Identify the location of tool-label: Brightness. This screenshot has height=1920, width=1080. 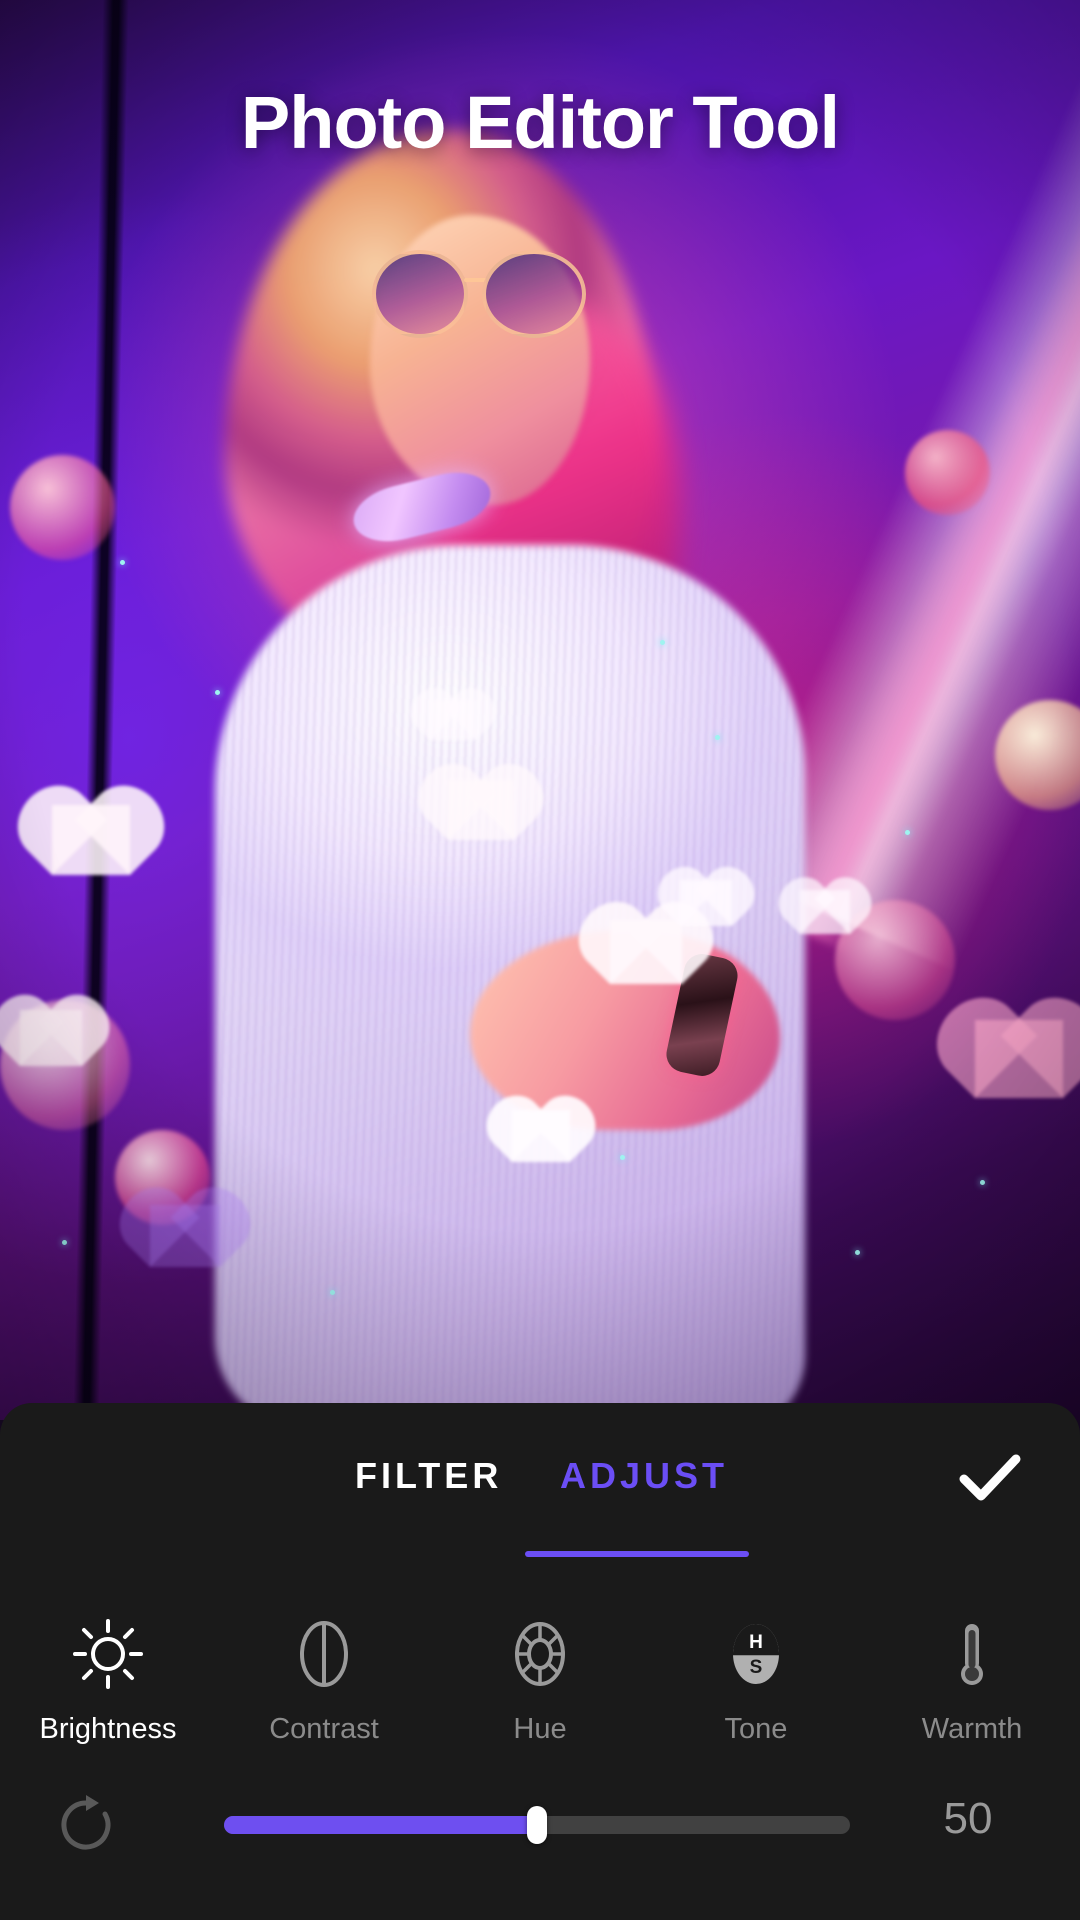
(108, 1729).